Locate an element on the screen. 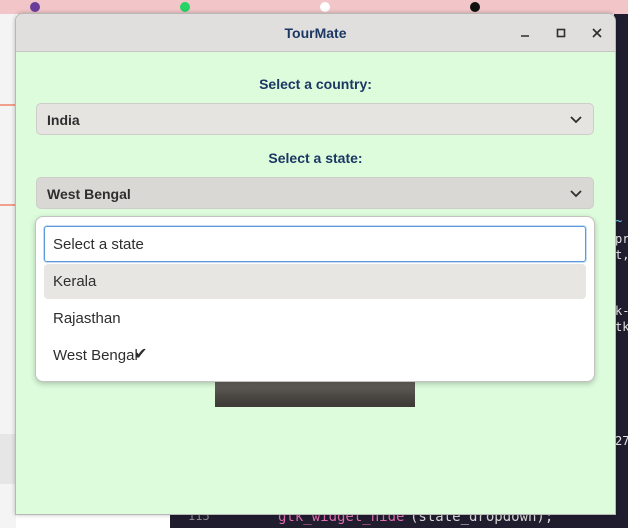  close-button is located at coordinates (597, 33).